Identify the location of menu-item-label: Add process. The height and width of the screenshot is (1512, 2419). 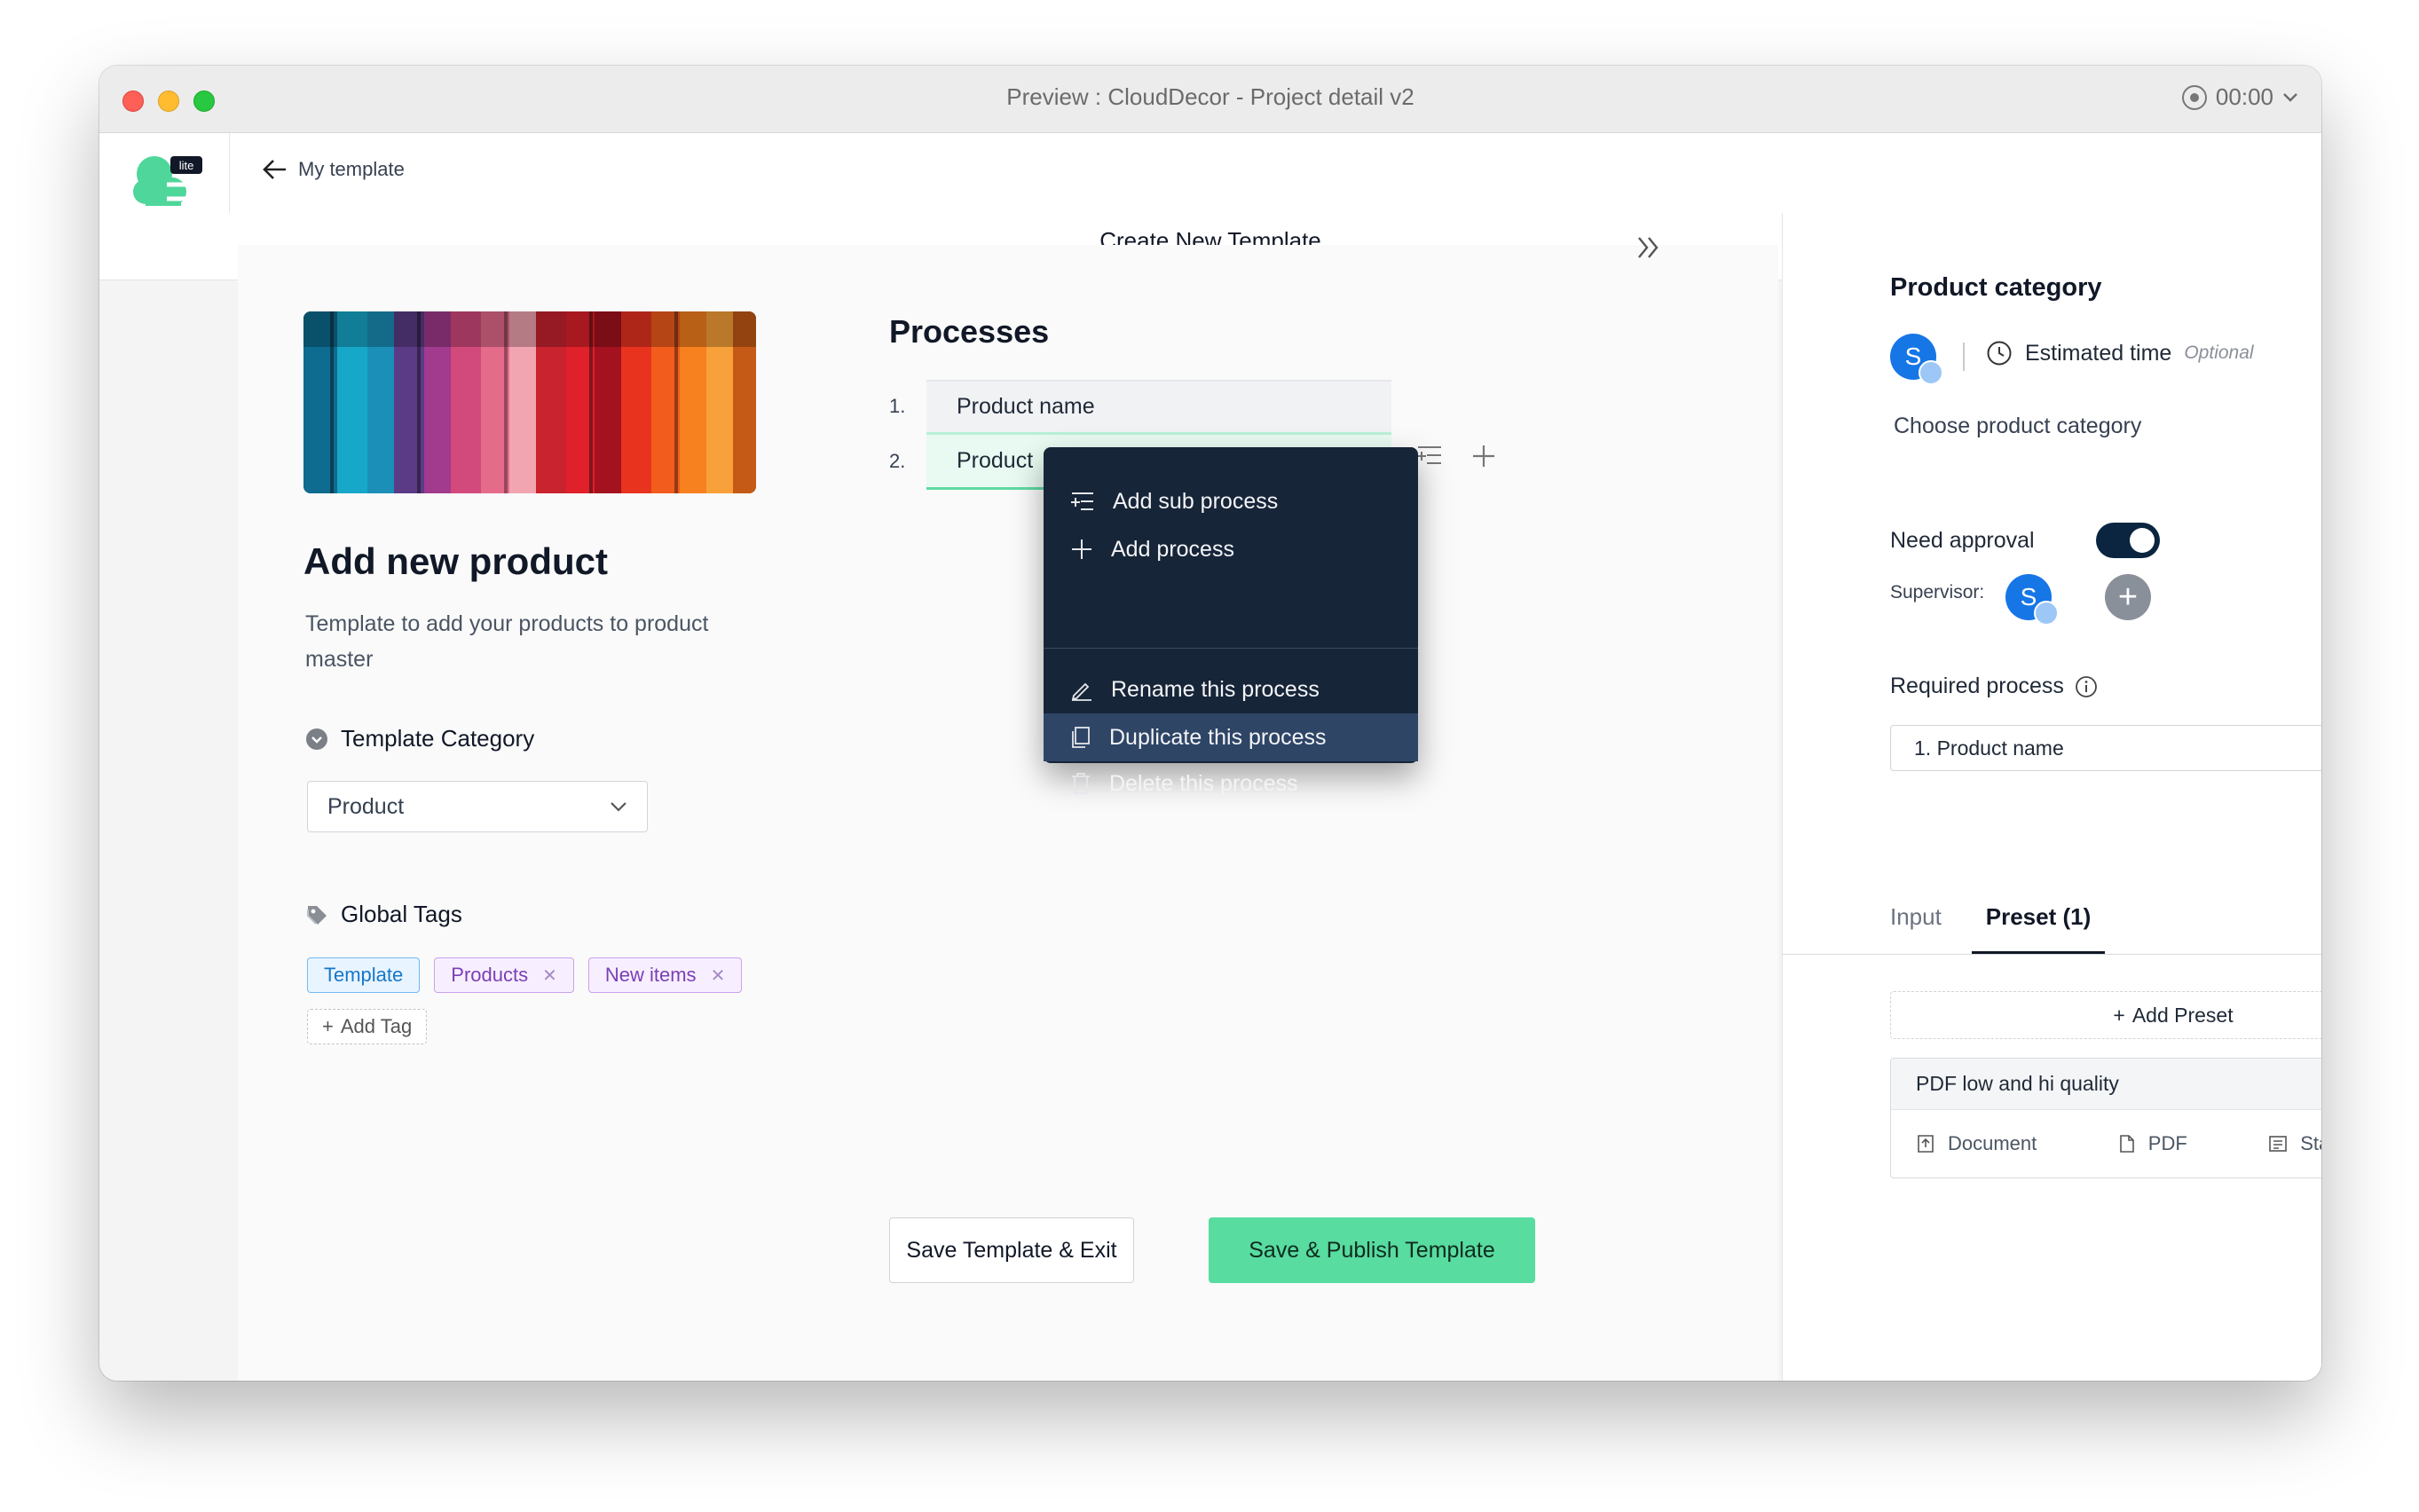
(1172, 549).